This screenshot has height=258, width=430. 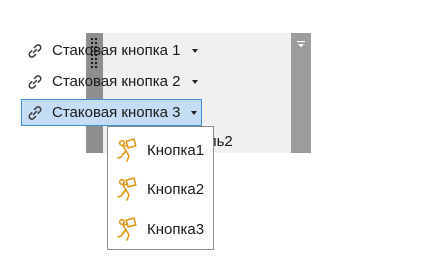 What do you see at coordinates (301, 93) in the screenshot?
I see `panel-options-strip` at bounding box center [301, 93].